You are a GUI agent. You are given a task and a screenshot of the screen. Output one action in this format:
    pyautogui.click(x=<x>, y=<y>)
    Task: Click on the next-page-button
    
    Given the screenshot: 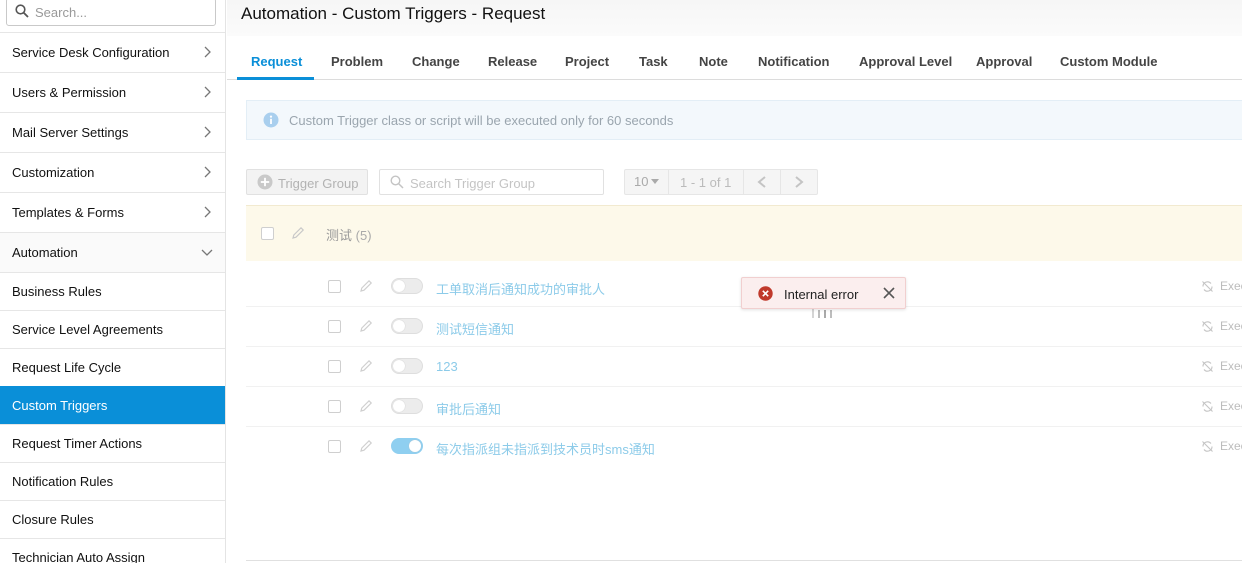 What is the action you would take?
    pyautogui.click(x=798, y=182)
    